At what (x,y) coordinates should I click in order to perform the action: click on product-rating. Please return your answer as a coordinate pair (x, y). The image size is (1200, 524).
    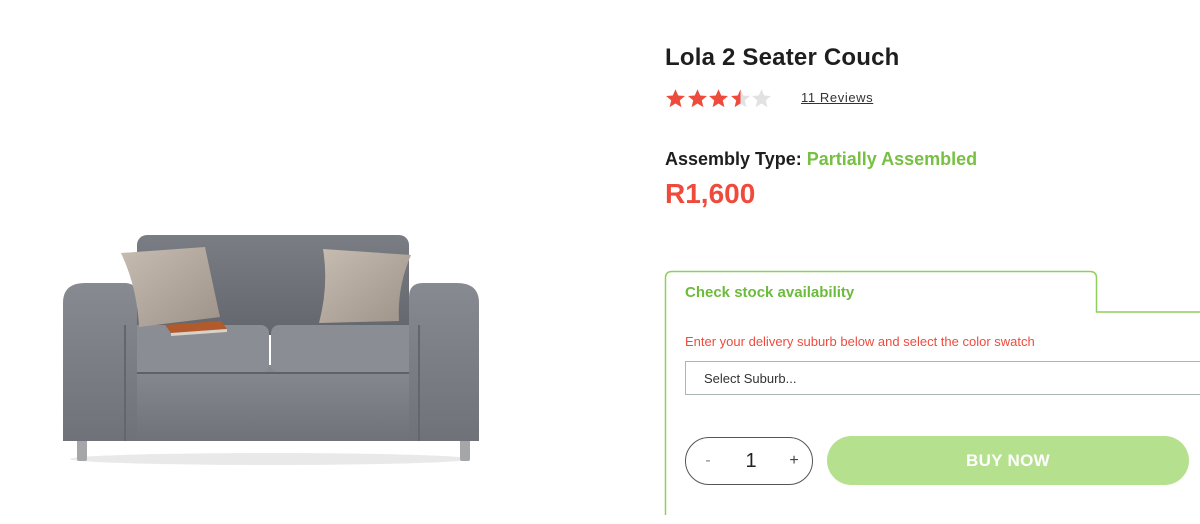
    Looking at the image, I should click on (719, 98).